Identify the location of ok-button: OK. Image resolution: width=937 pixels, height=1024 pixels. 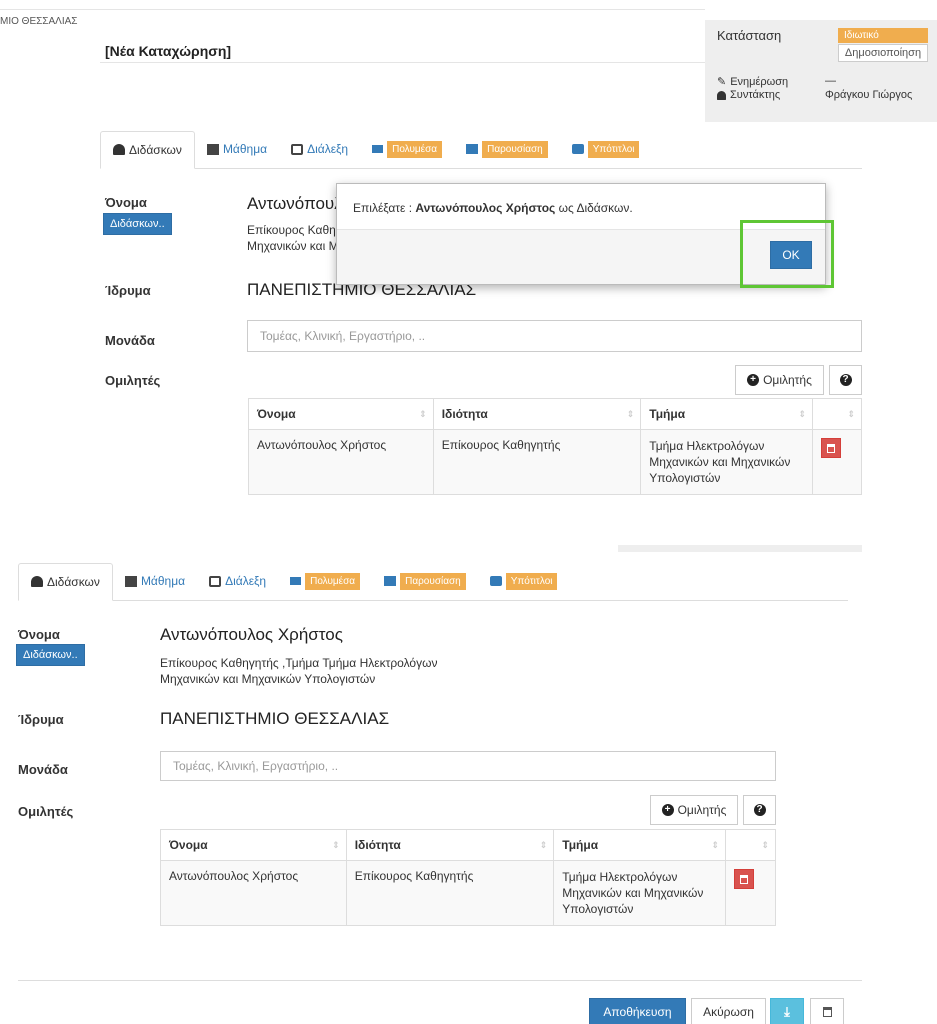
(791, 255).